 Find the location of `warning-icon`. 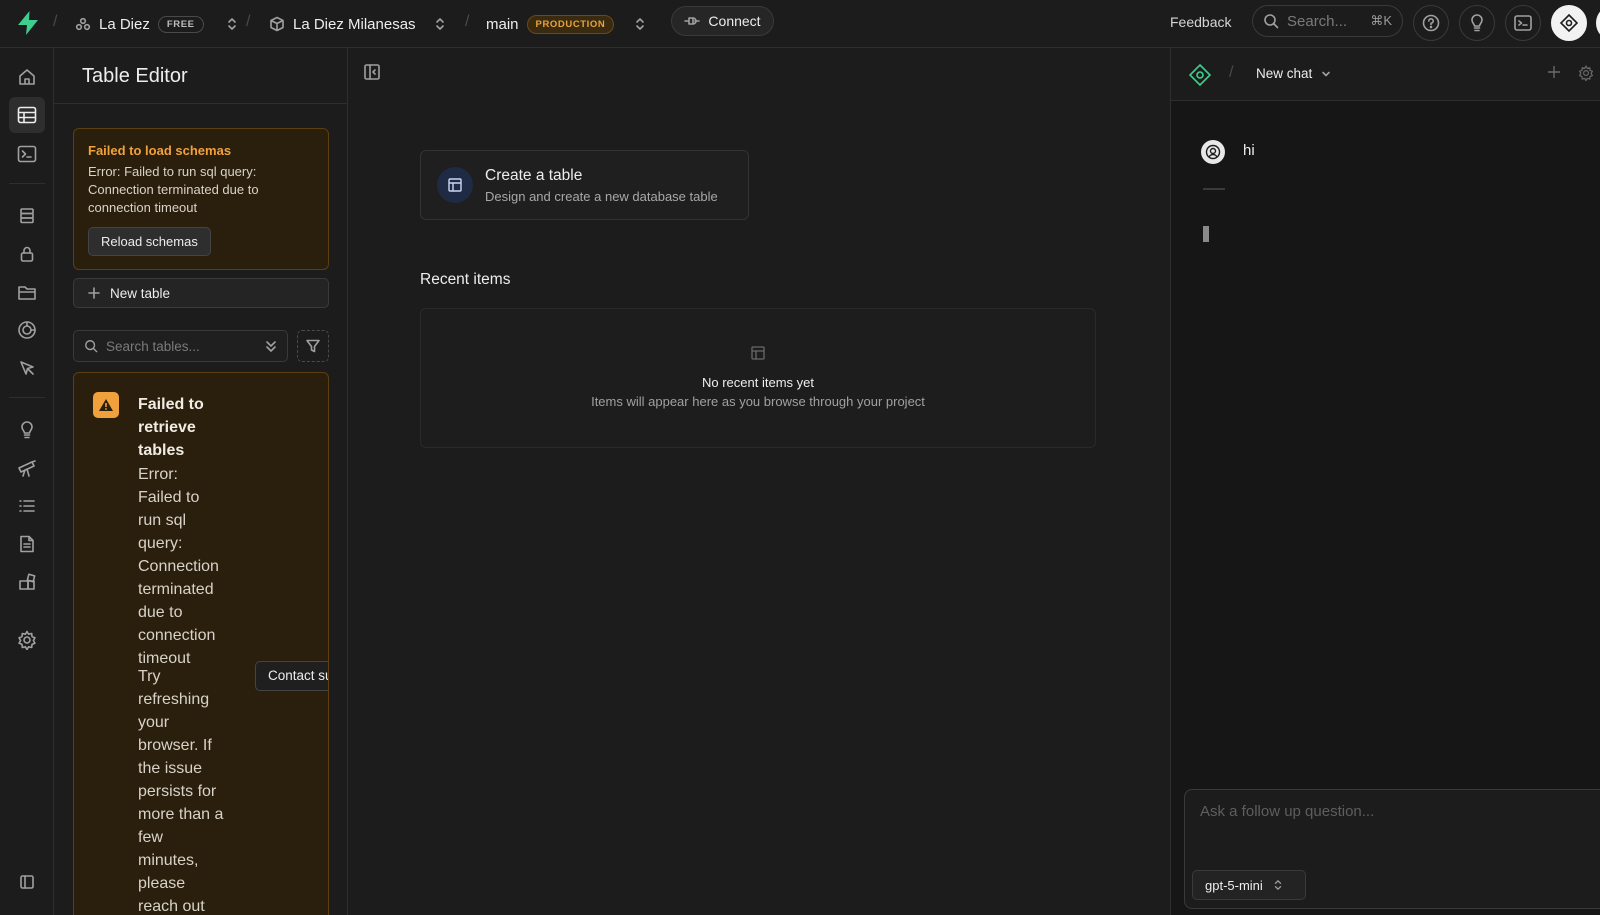

warning-icon is located at coordinates (106, 405).